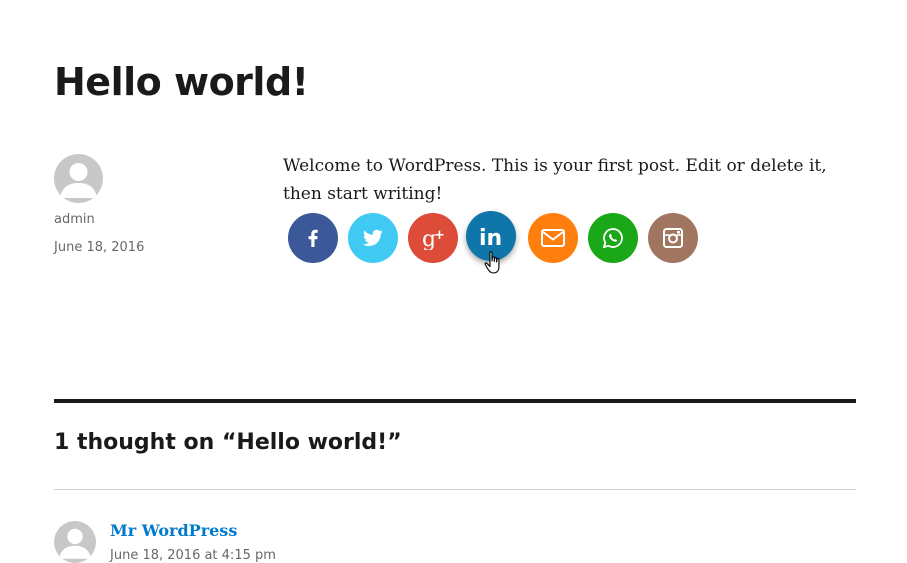 The image size is (907, 563). What do you see at coordinates (173, 530) in the screenshot?
I see `comment-author-link: Mr WordPress` at bounding box center [173, 530].